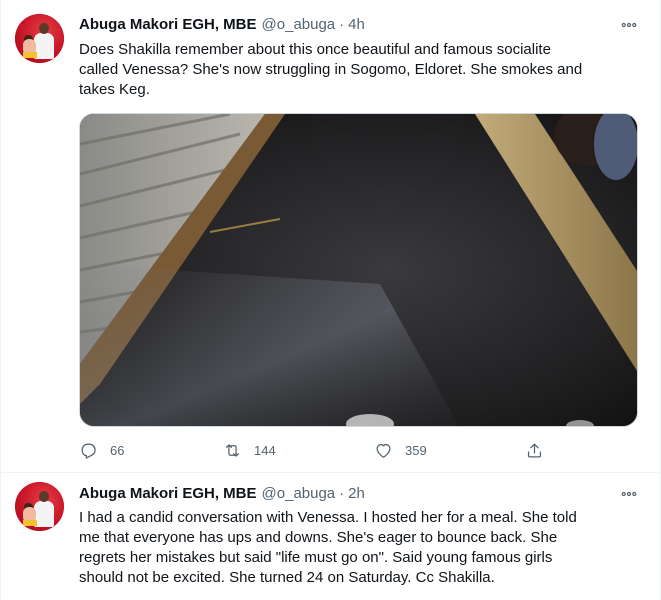 This screenshot has width=661, height=600. Describe the element at coordinates (400, 450) in the screenshot. I see `like-button: 359` at that location.